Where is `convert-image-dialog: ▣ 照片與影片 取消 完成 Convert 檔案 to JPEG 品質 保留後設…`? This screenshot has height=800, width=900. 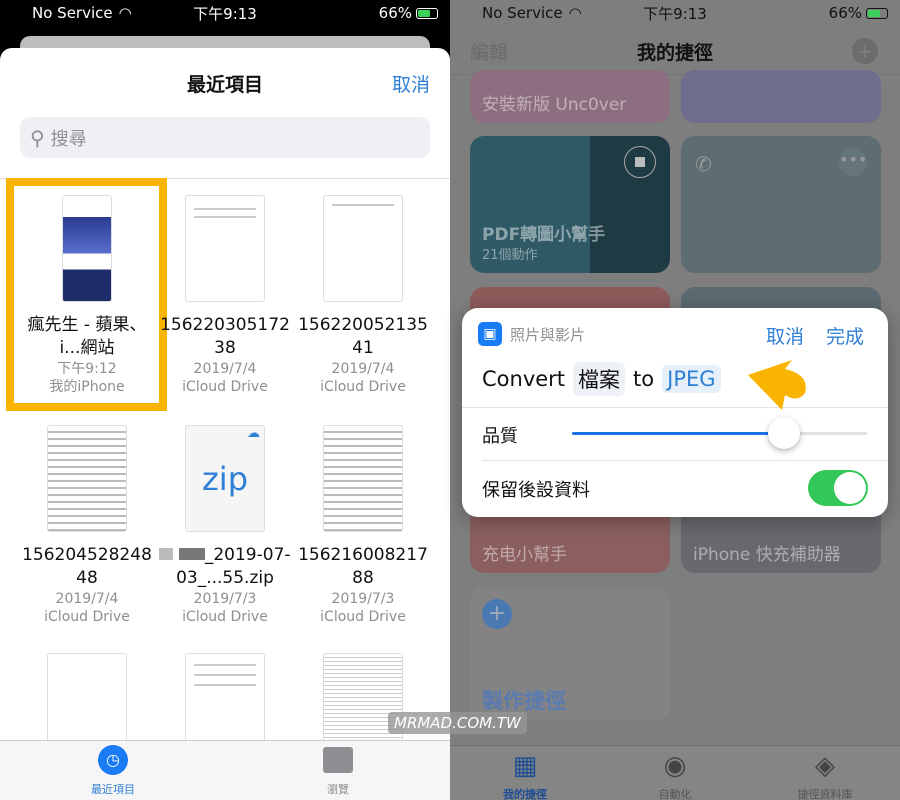
convert-image-dialog: ▣ 照片與影片 取消 完成 Convert 檔案 to JPEG 品質 保留後設… is located at coordinates (675, 412).